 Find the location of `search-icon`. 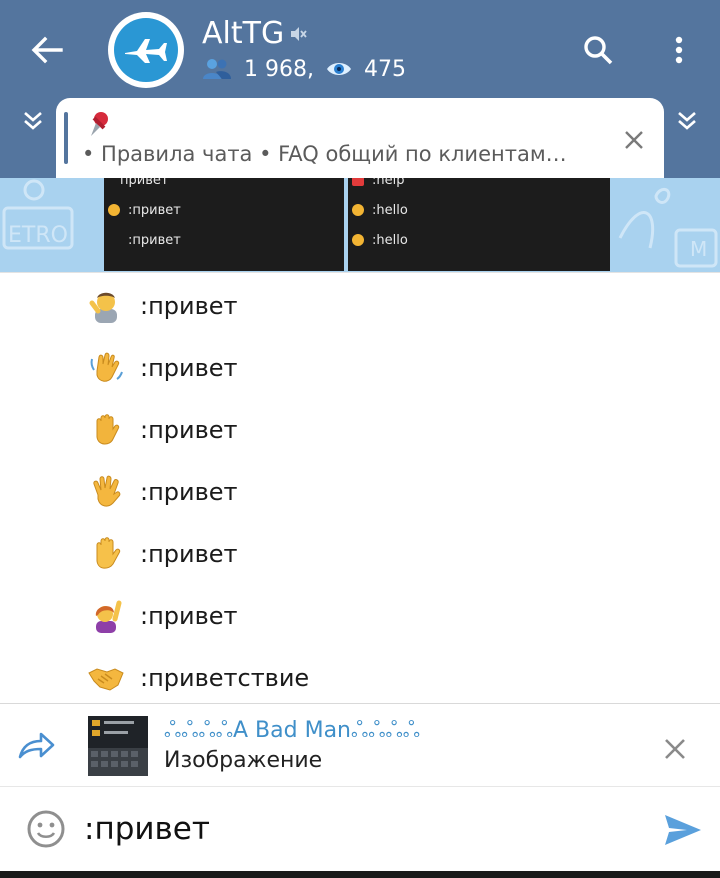

search-icon is located at coordinates (598, 50).